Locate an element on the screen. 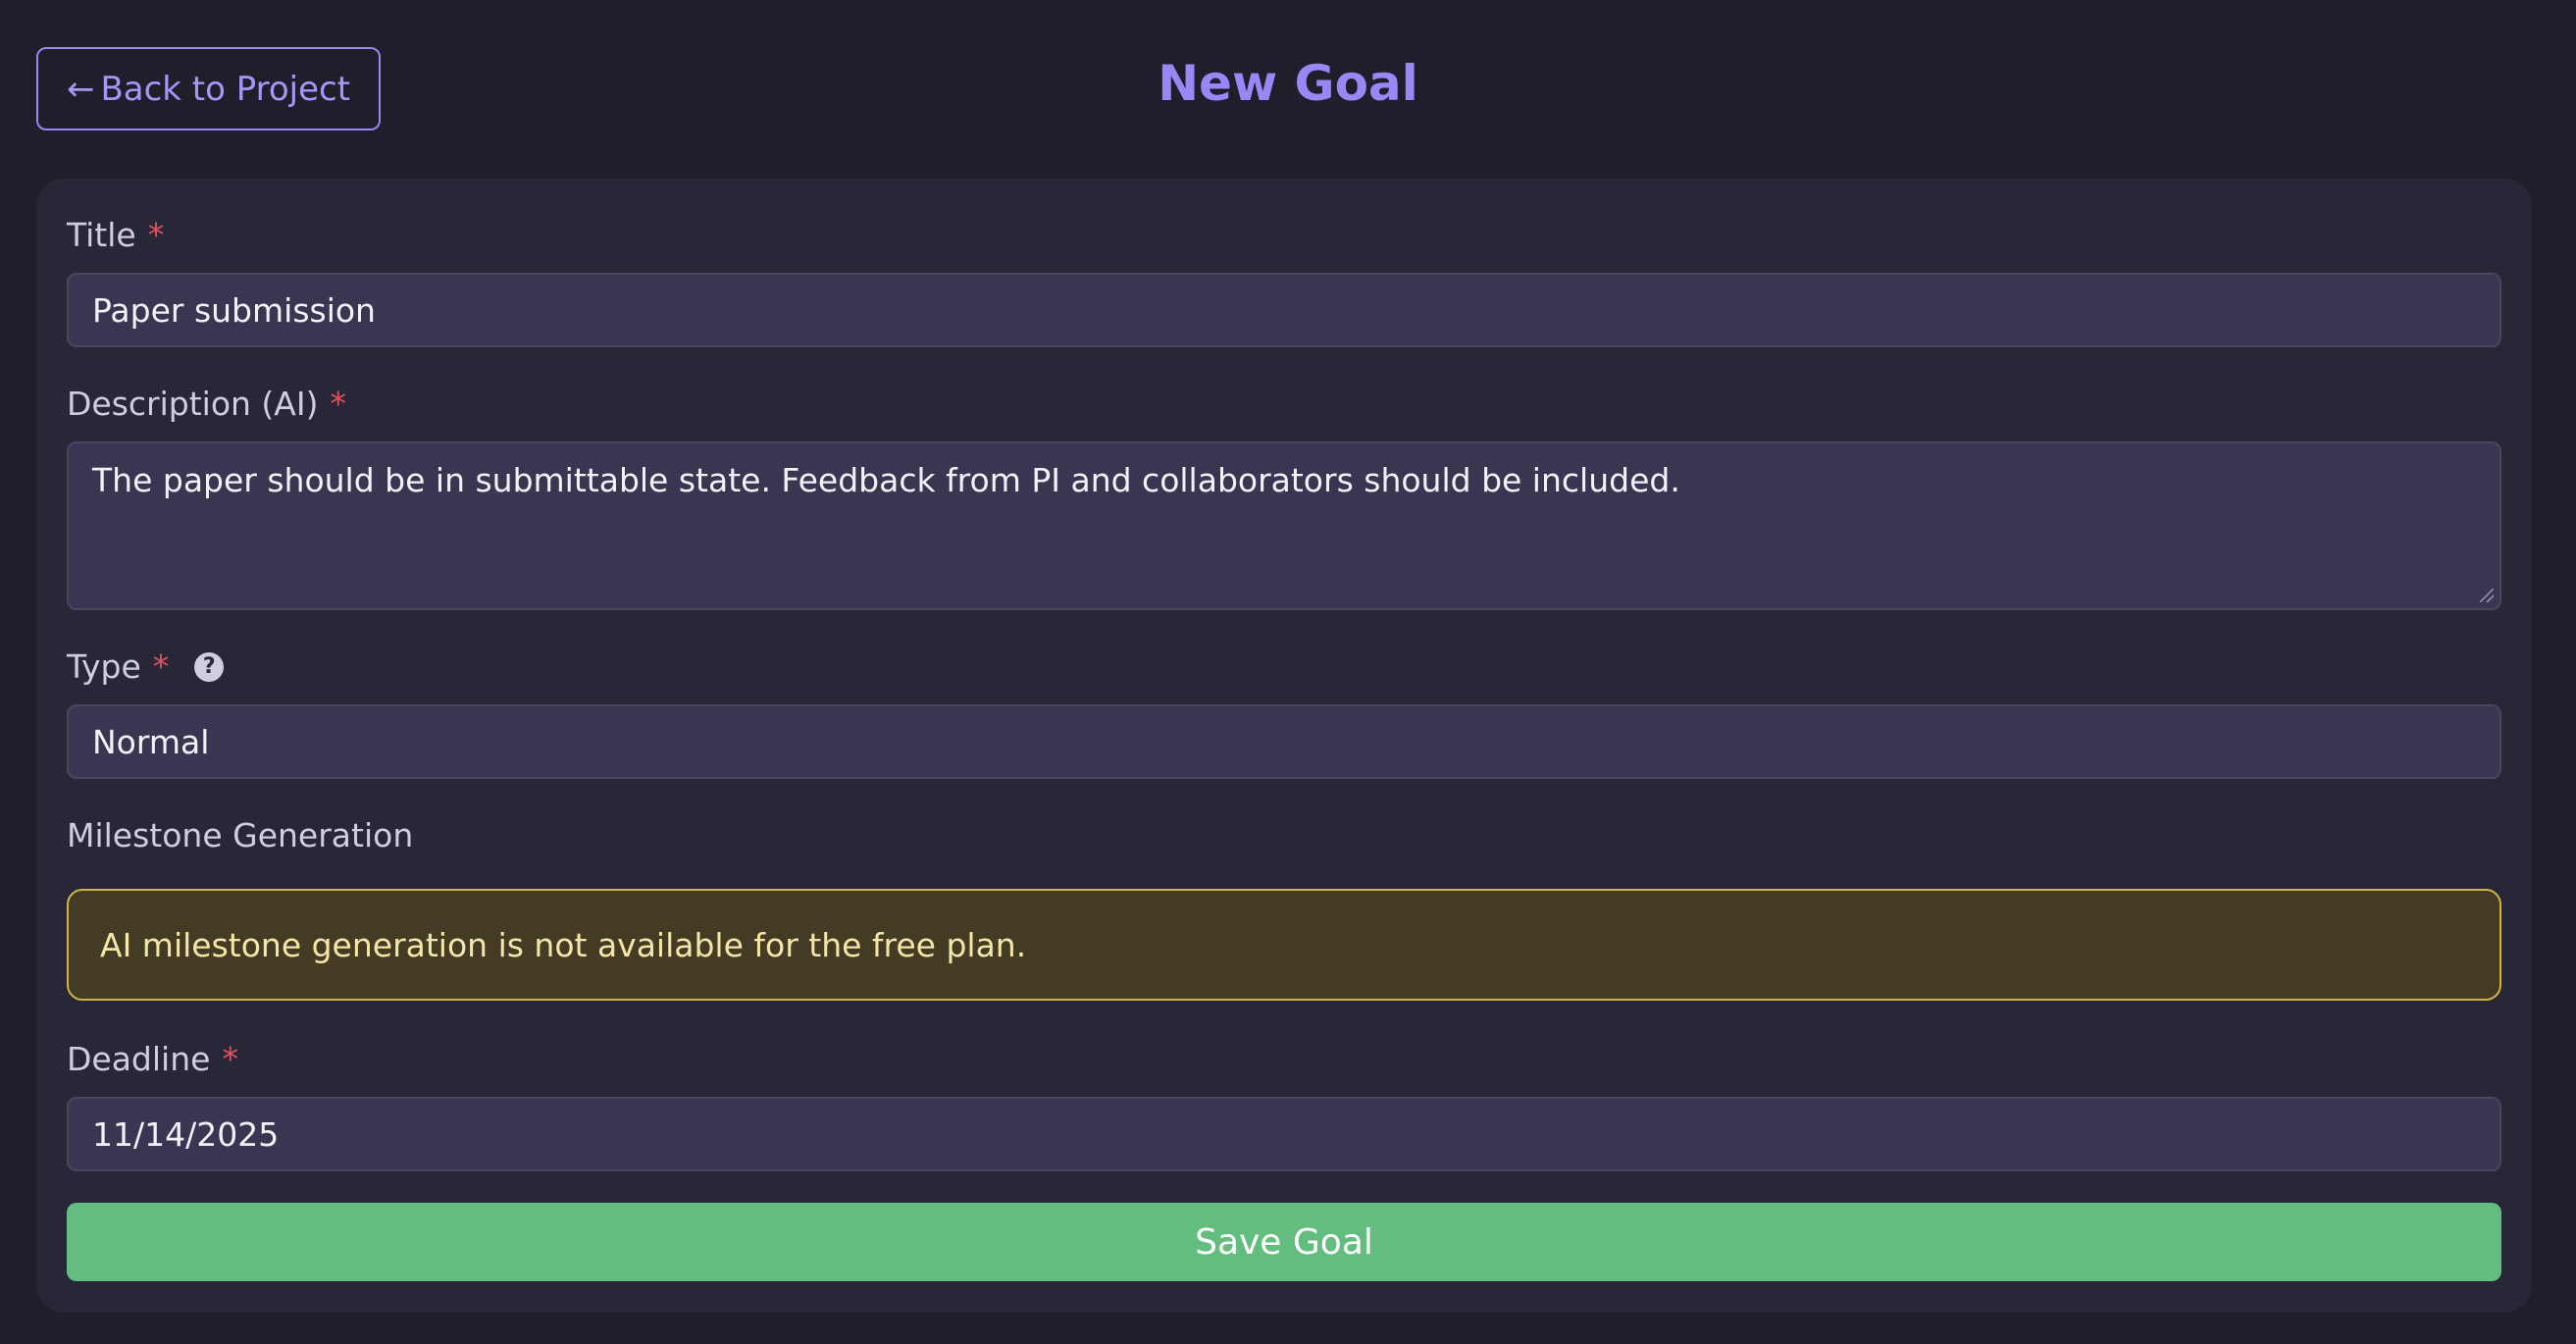  deadline-label-text: Deadline is located at coordinates (139, 1059).